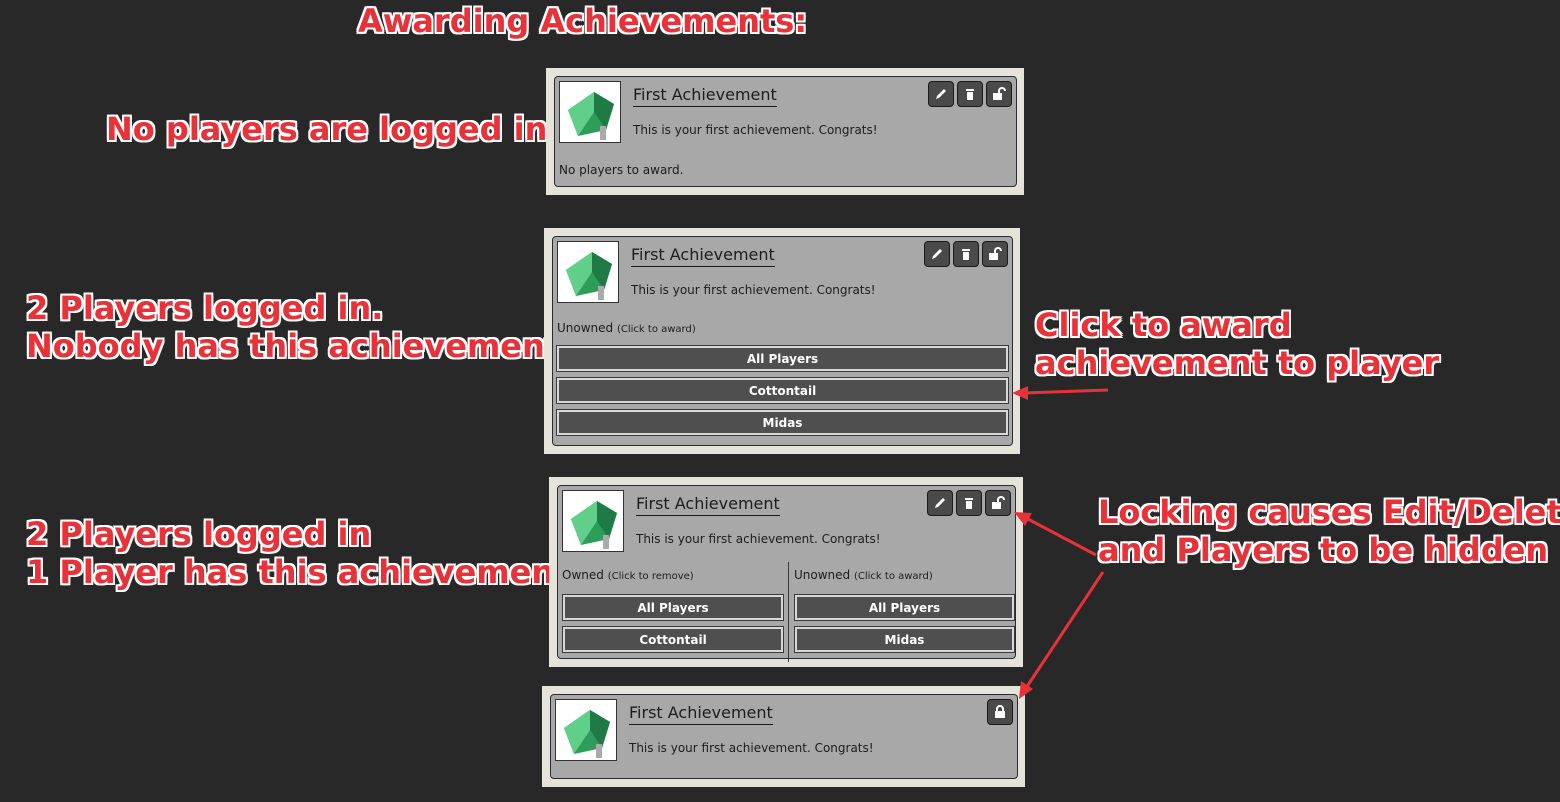 Image resolution: width=1560 pixels, height=802 pixels. I want to click on arrow-click-award, so click(1066, 391).